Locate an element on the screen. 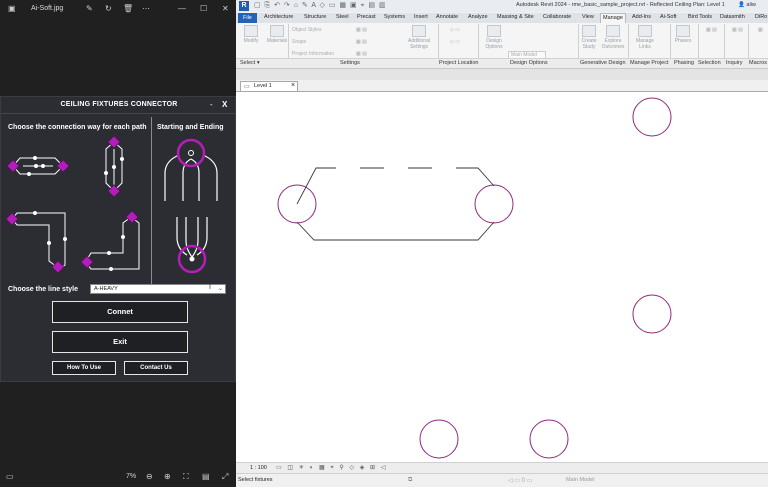 This screenshot has width=768, height=487. filmstrip-icon: ▭ is located at coordinates (10, 476).